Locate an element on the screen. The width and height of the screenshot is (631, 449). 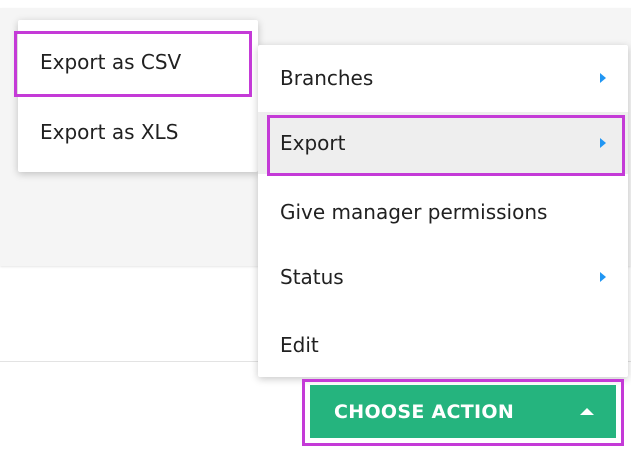
menu-item-edit: Edit is located at coordinates (443, 345).